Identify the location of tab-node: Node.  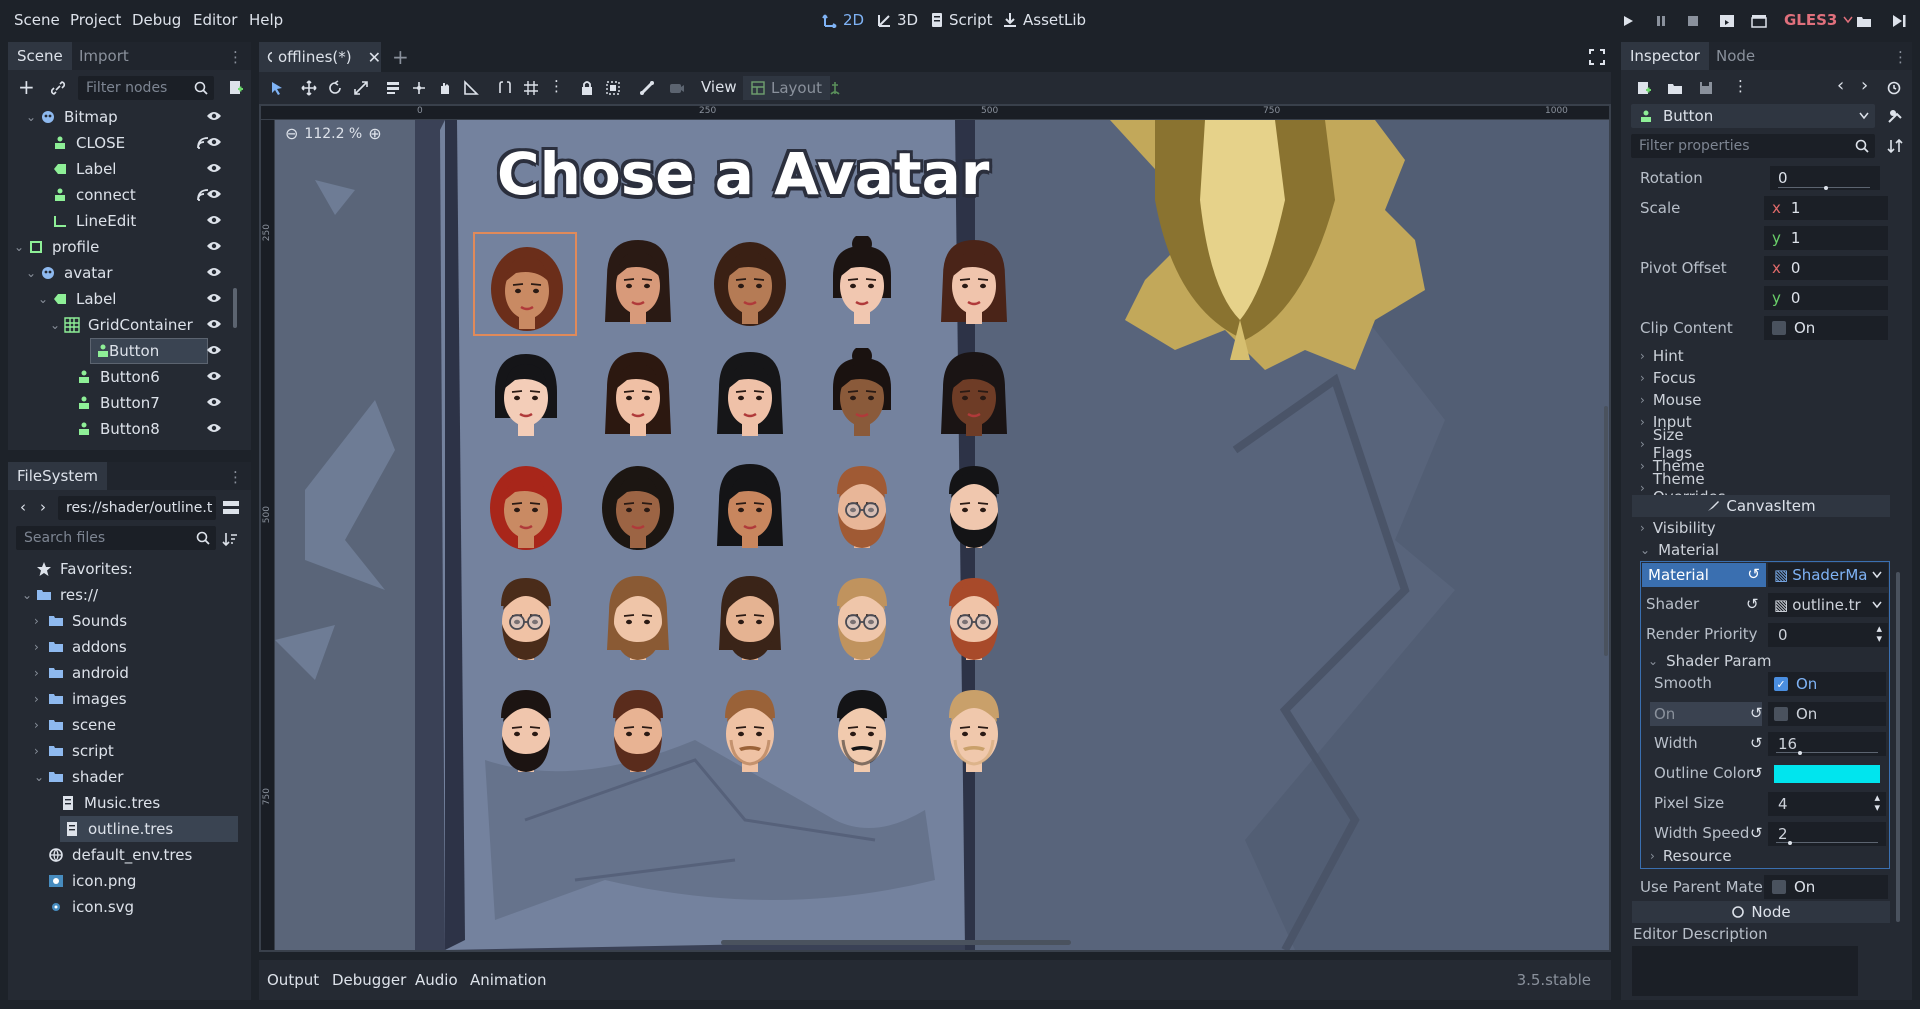
(1735, 56).